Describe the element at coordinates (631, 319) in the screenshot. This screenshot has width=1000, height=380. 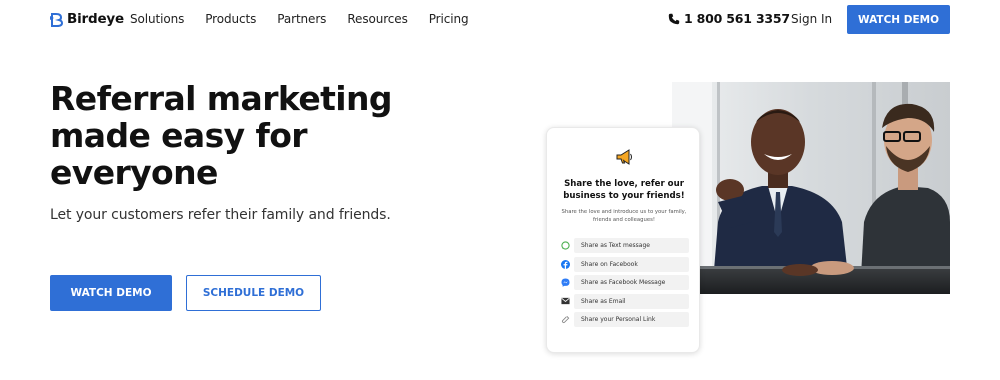
I see `share-option-label: Share your Personal Link` at that location.